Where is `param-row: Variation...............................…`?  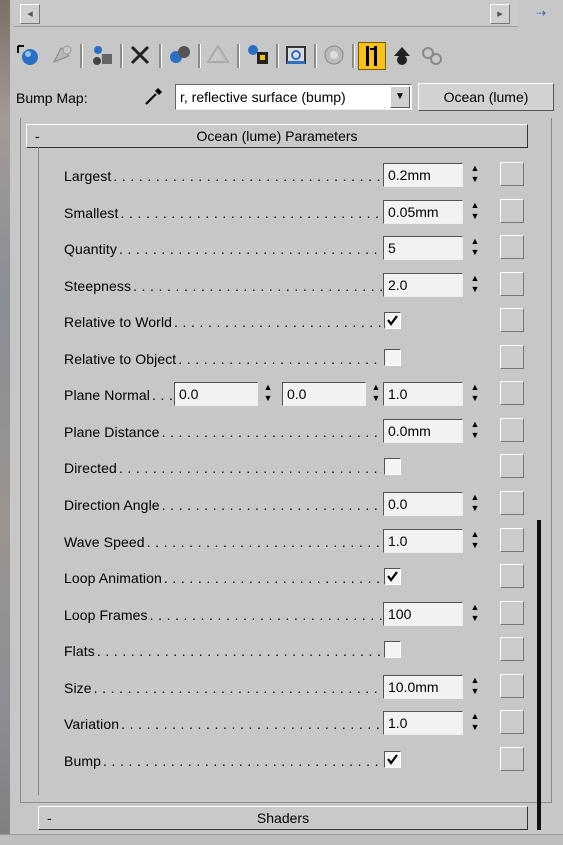
param-row: Variation...............................… is located at coordinates (299, 724).